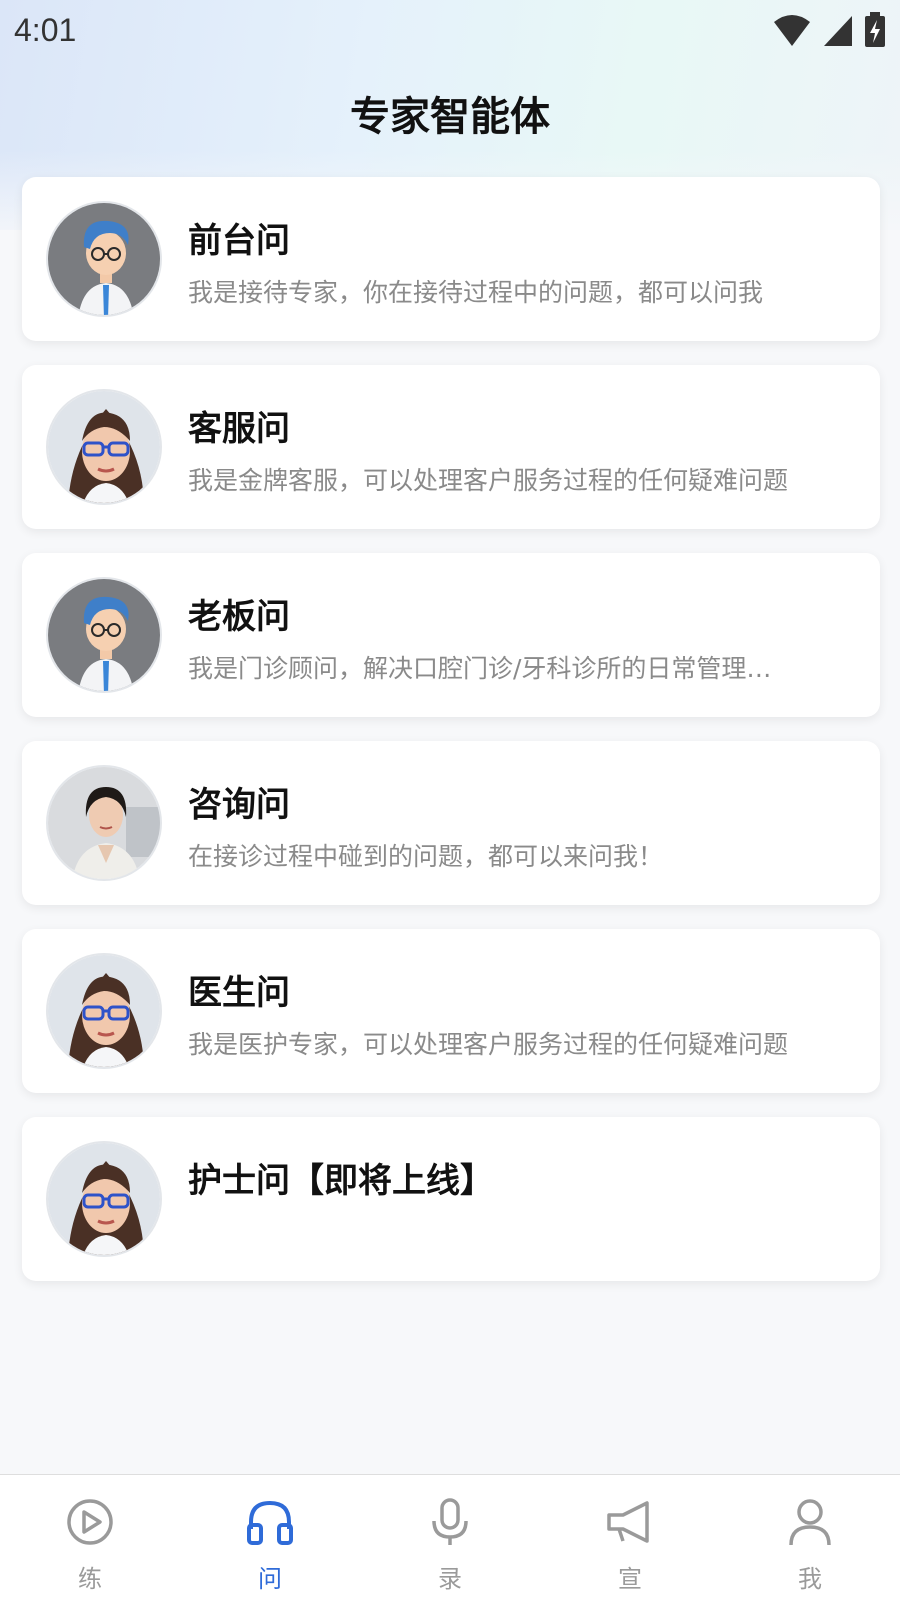  Describe the element at coordinates (104, 823) in the screenshot. I see `woman-consultant-avatar` at that location.